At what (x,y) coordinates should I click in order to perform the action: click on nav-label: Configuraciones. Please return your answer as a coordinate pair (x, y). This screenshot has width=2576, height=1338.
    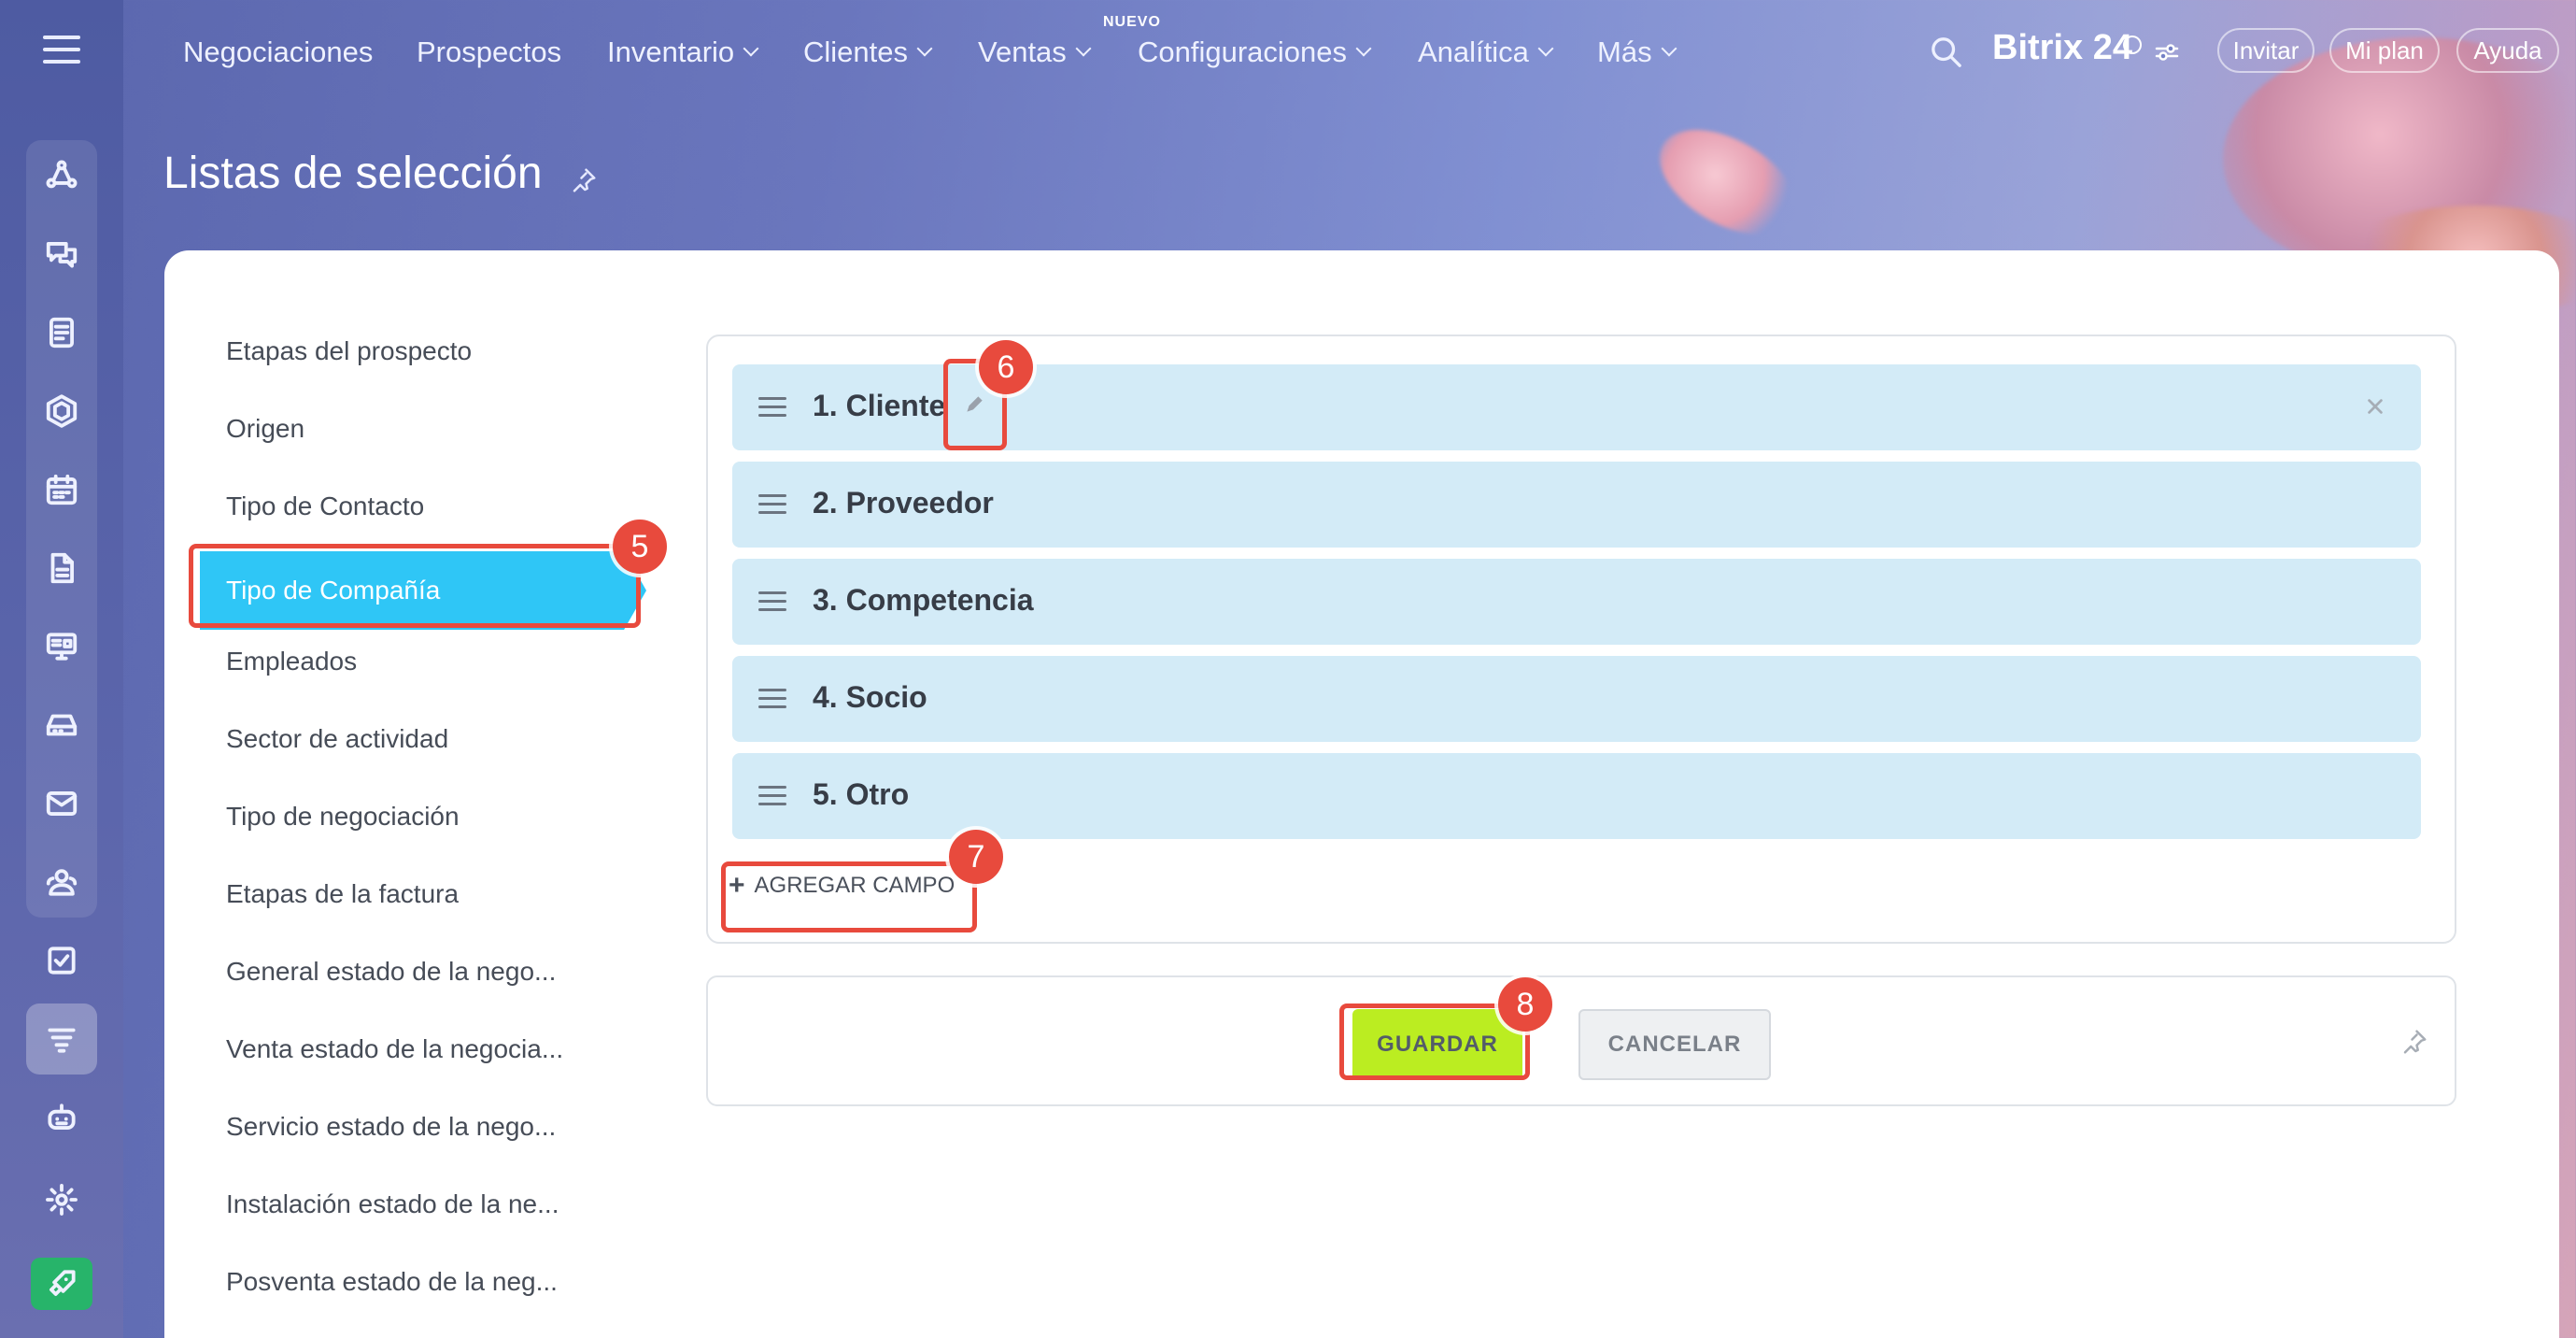
    Looking at the image, I should click on (1243, 52).